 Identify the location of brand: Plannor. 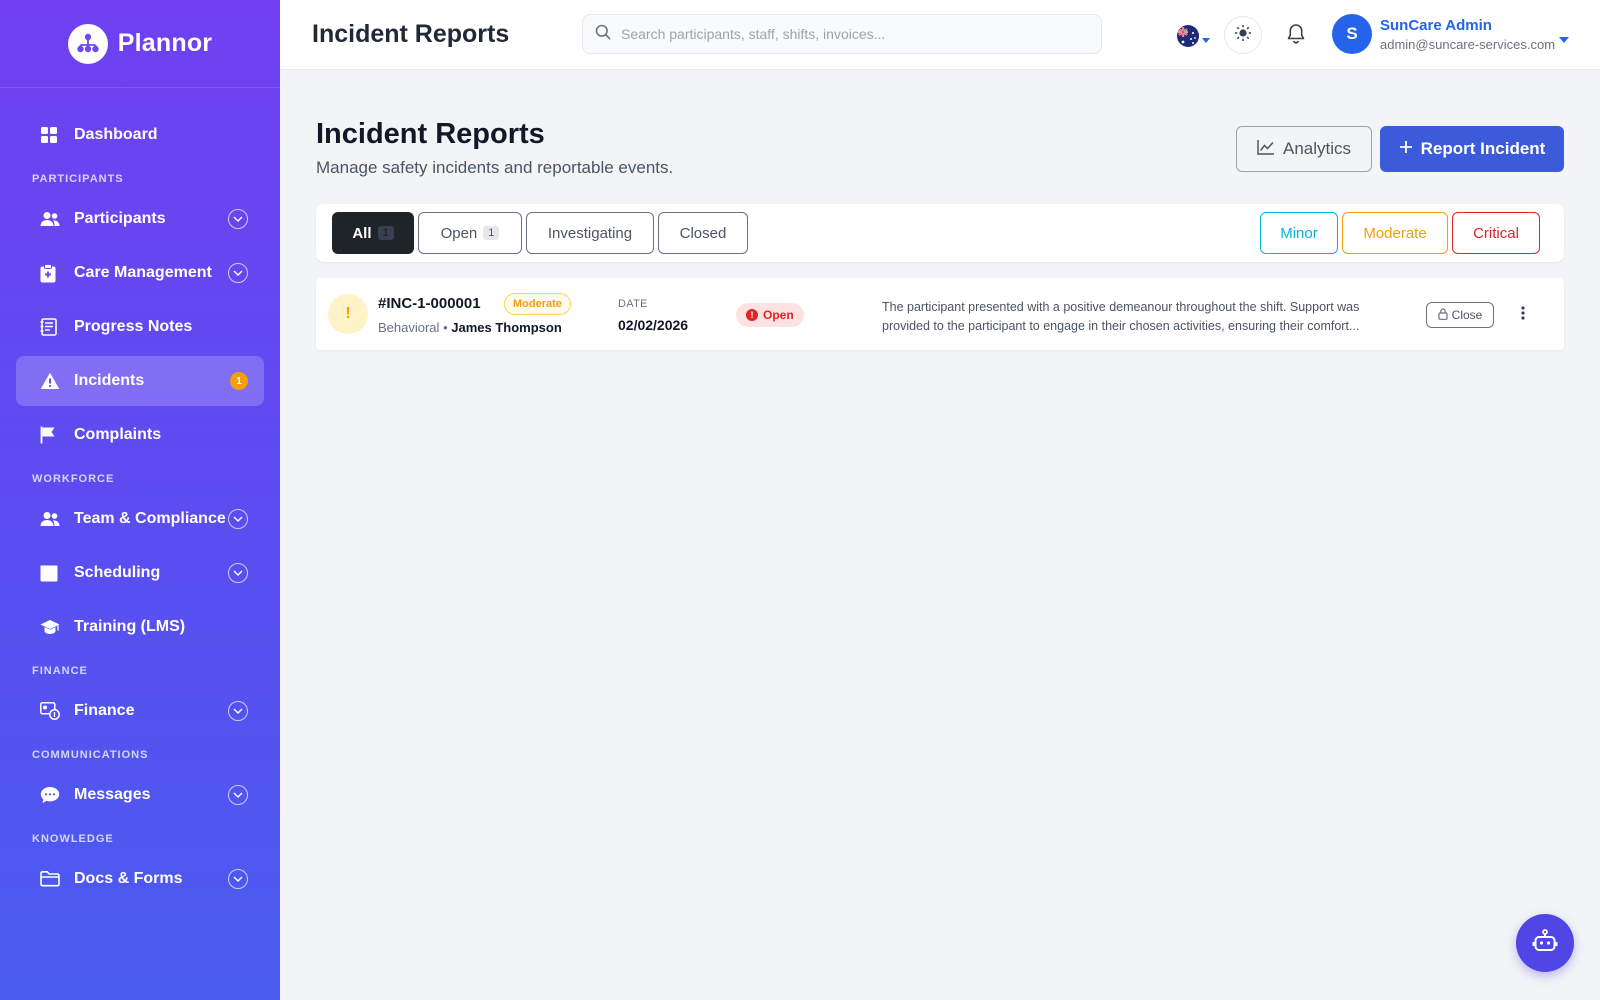
(140, 44).